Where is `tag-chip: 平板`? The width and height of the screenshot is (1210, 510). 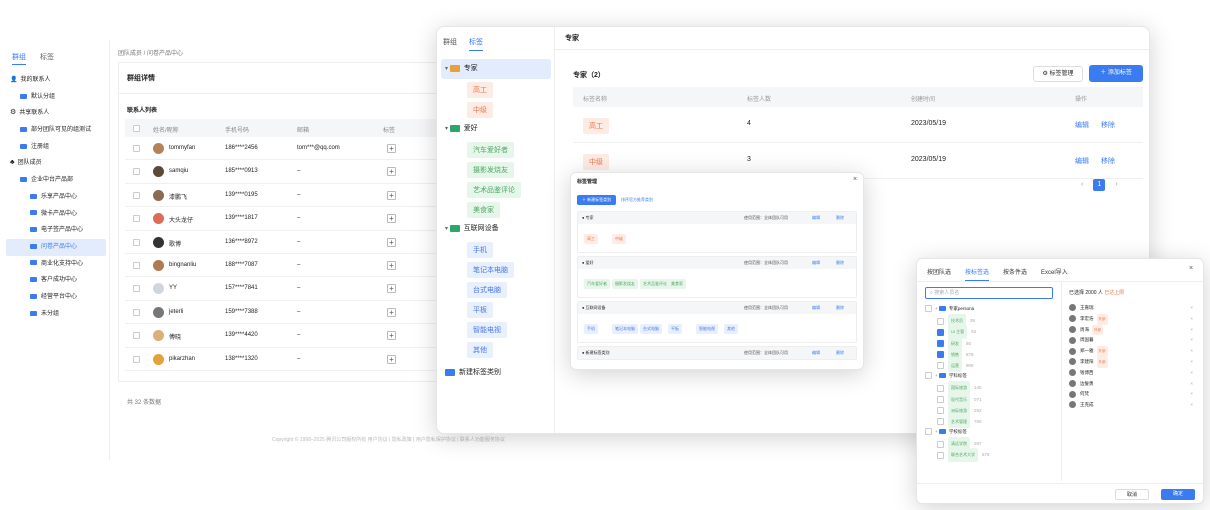 tag-chip: 平板 is located at coordinates (480, 310).